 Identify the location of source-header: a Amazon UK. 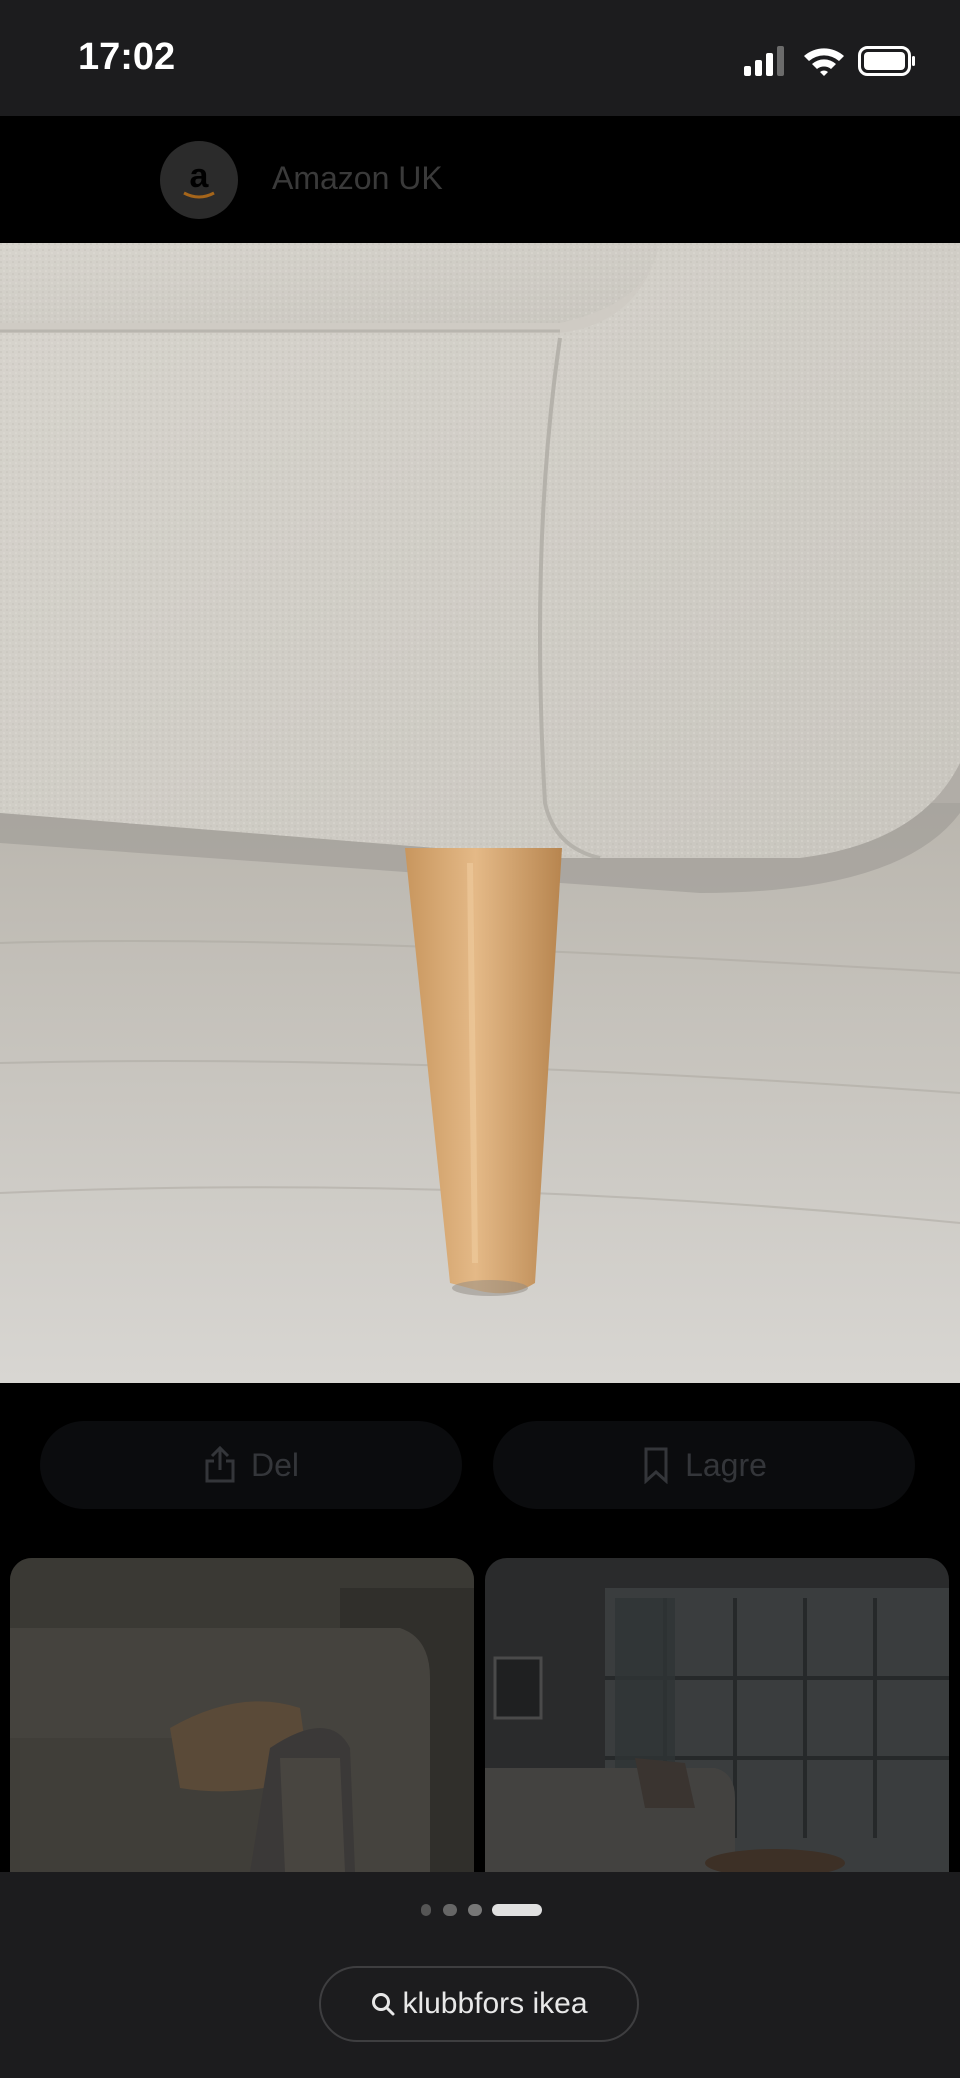
(480, 179).